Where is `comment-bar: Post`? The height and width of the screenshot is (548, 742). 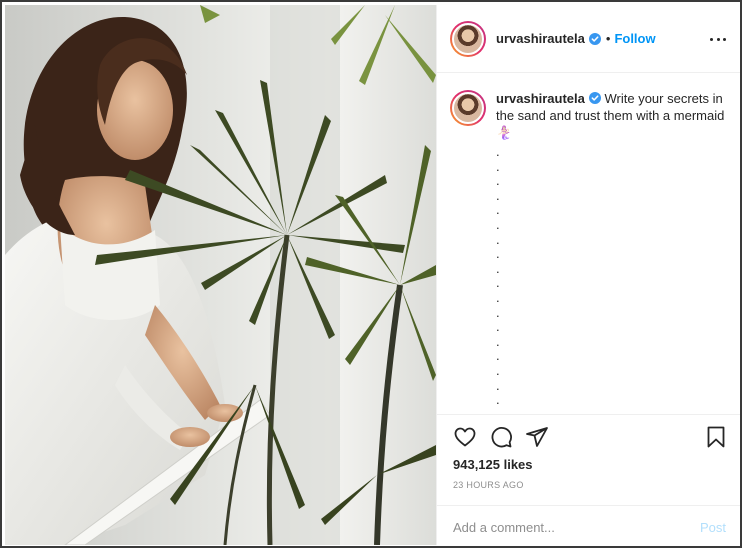
comment-bar: Post is located at coordinates (588, 525).